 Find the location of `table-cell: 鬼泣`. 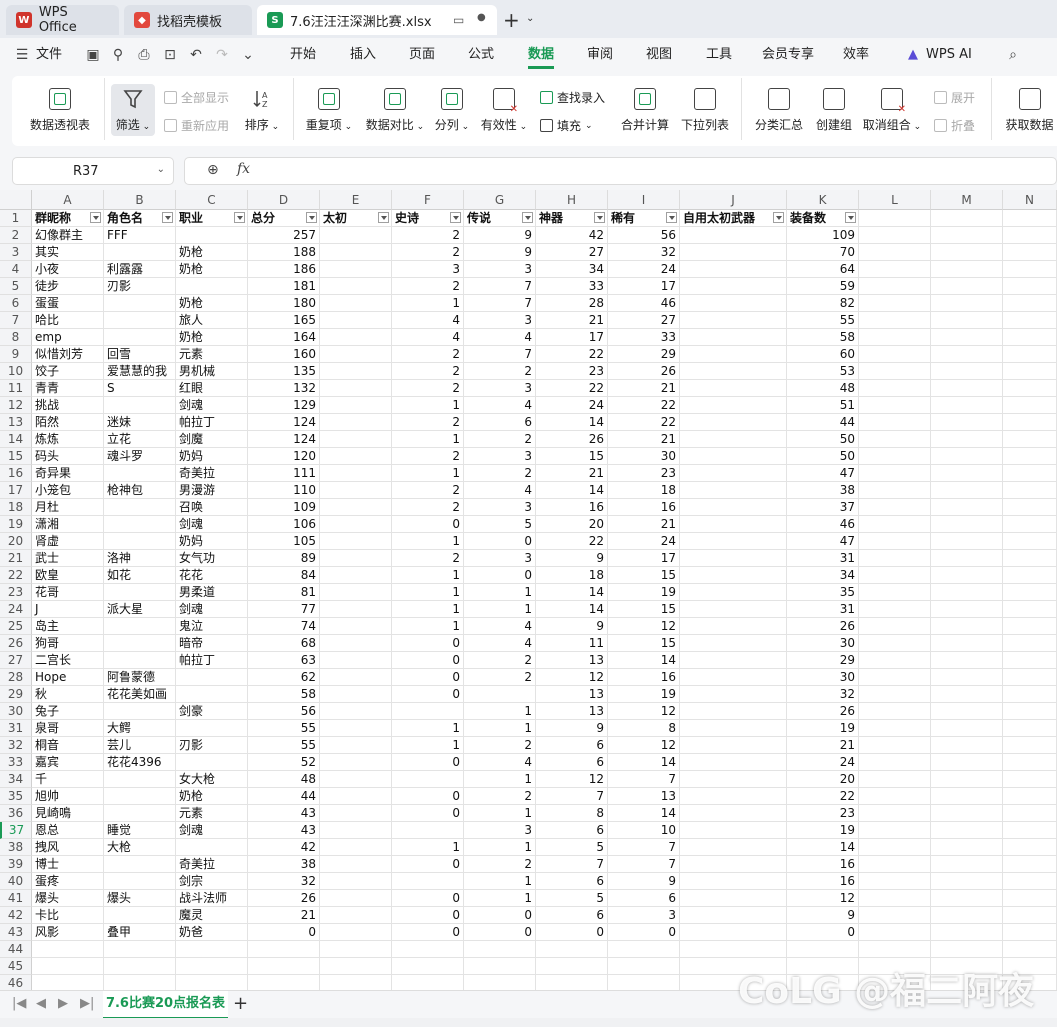

table-cell: 鬼泣 is located at coordinates (212, 626).